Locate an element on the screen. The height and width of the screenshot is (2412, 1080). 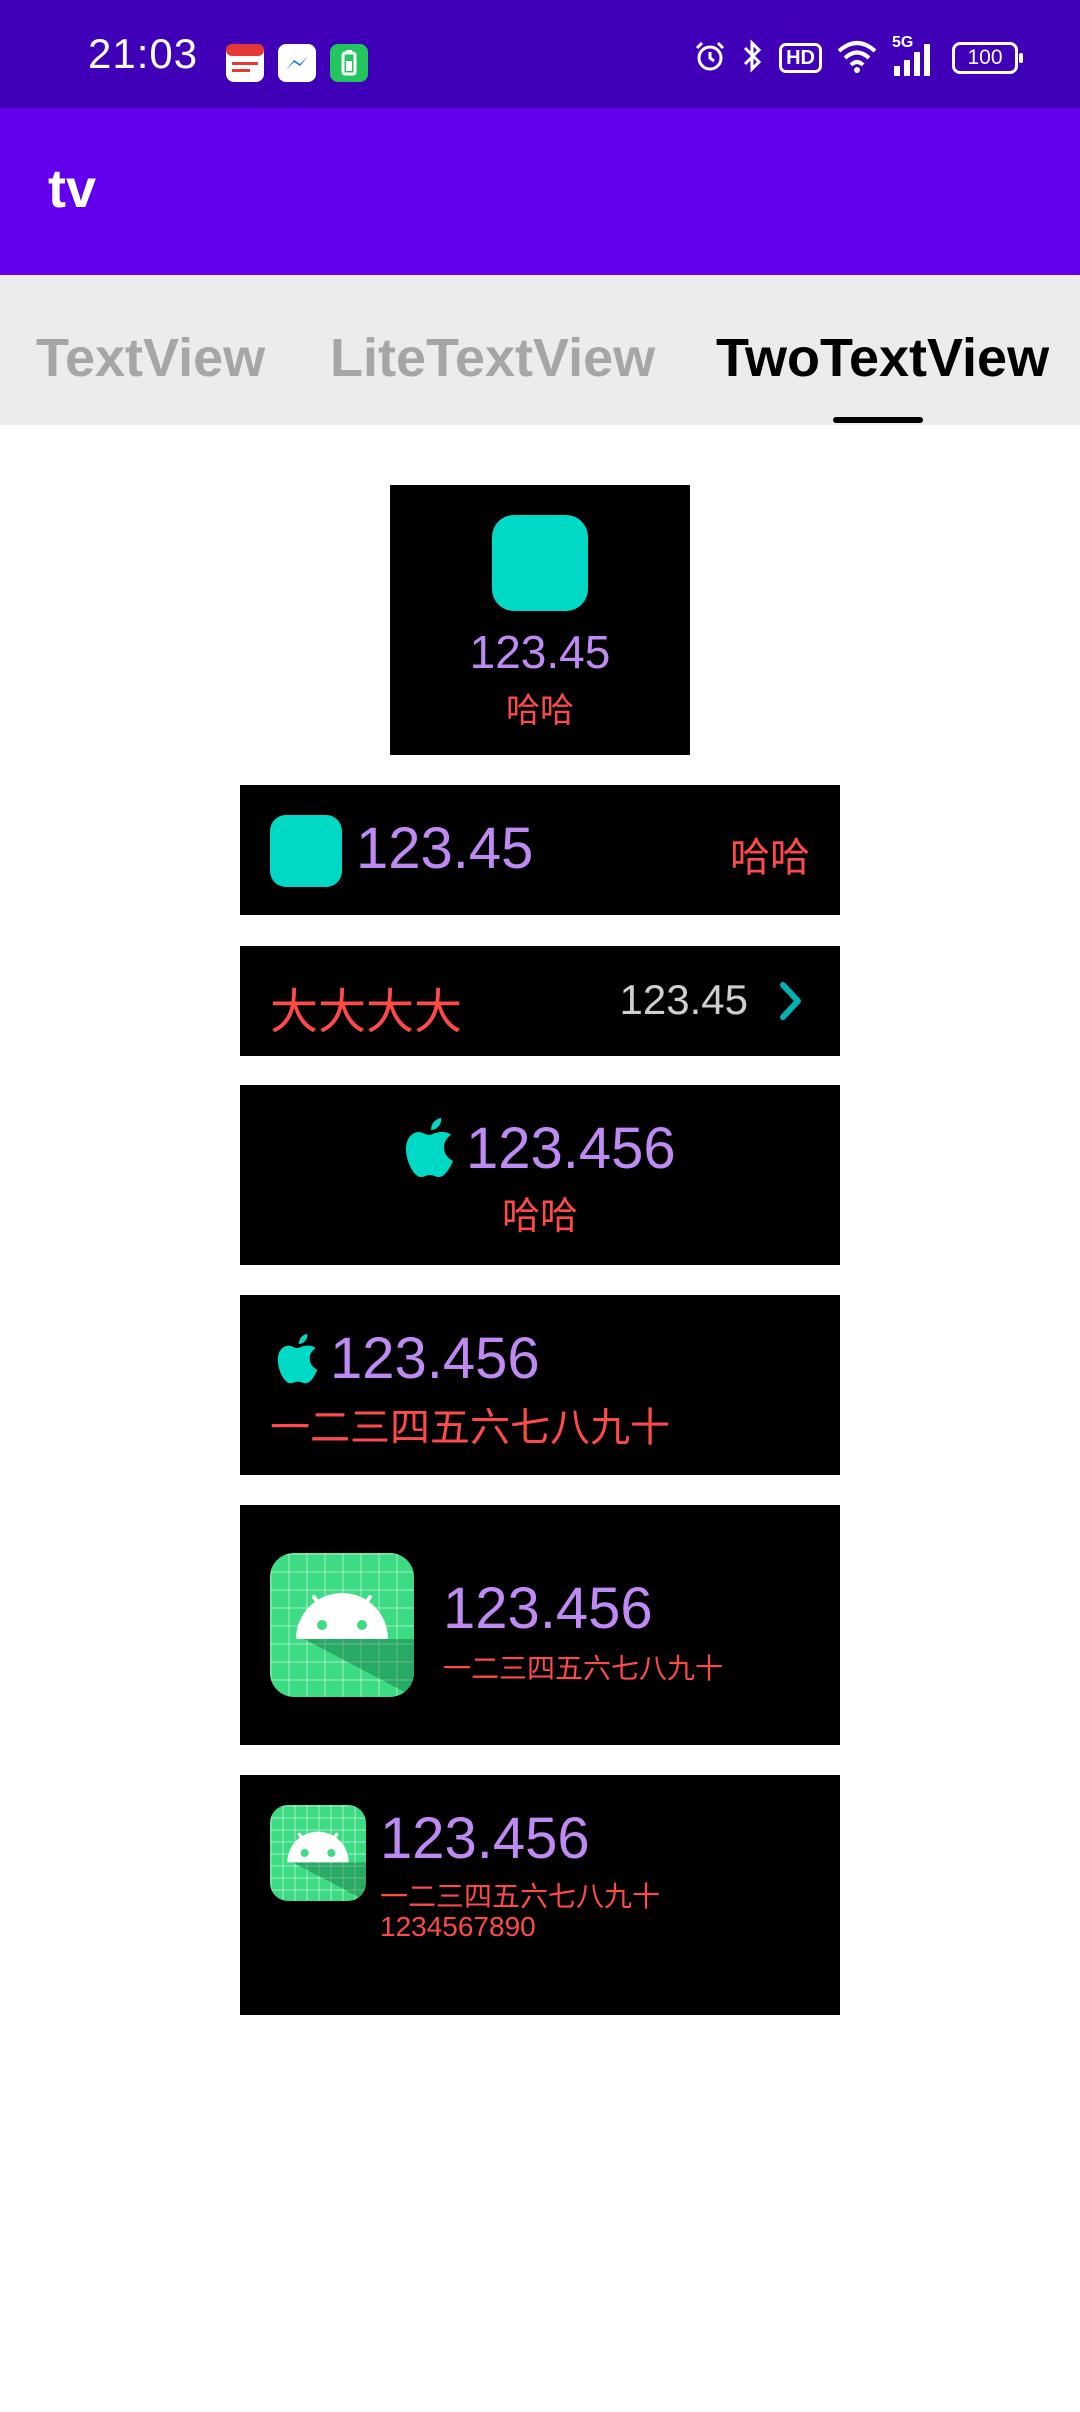
card-apple-left: 123.456 一二三四五六七八九十 is located at coordinates (540, 1385).